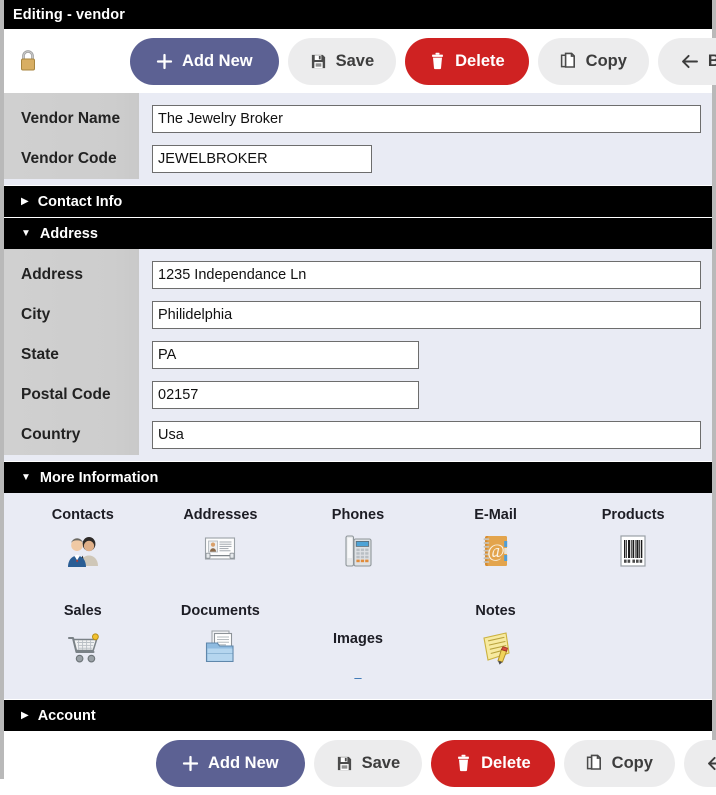 This screenshot has height=795, width=716. I want to click on postal-code-label: Postal Code, so click(66, 394).